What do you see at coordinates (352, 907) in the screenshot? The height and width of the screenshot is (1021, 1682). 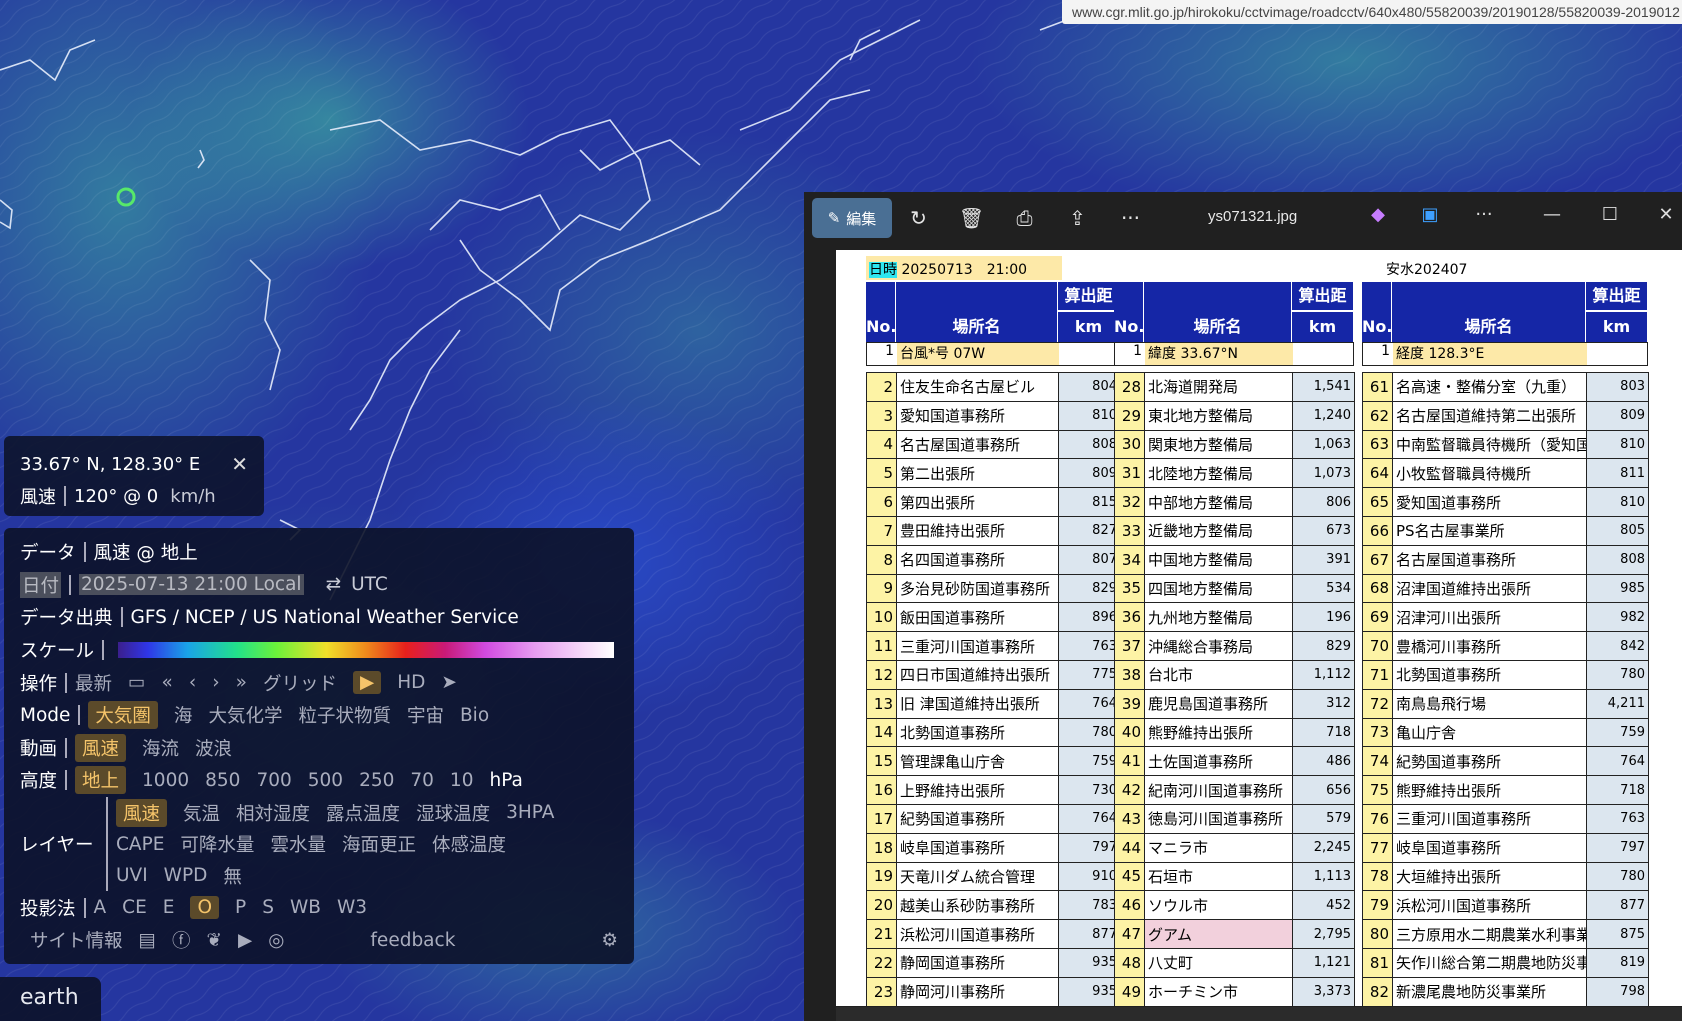 I see `proj-w3: W3` at bounding box center [352, 907].